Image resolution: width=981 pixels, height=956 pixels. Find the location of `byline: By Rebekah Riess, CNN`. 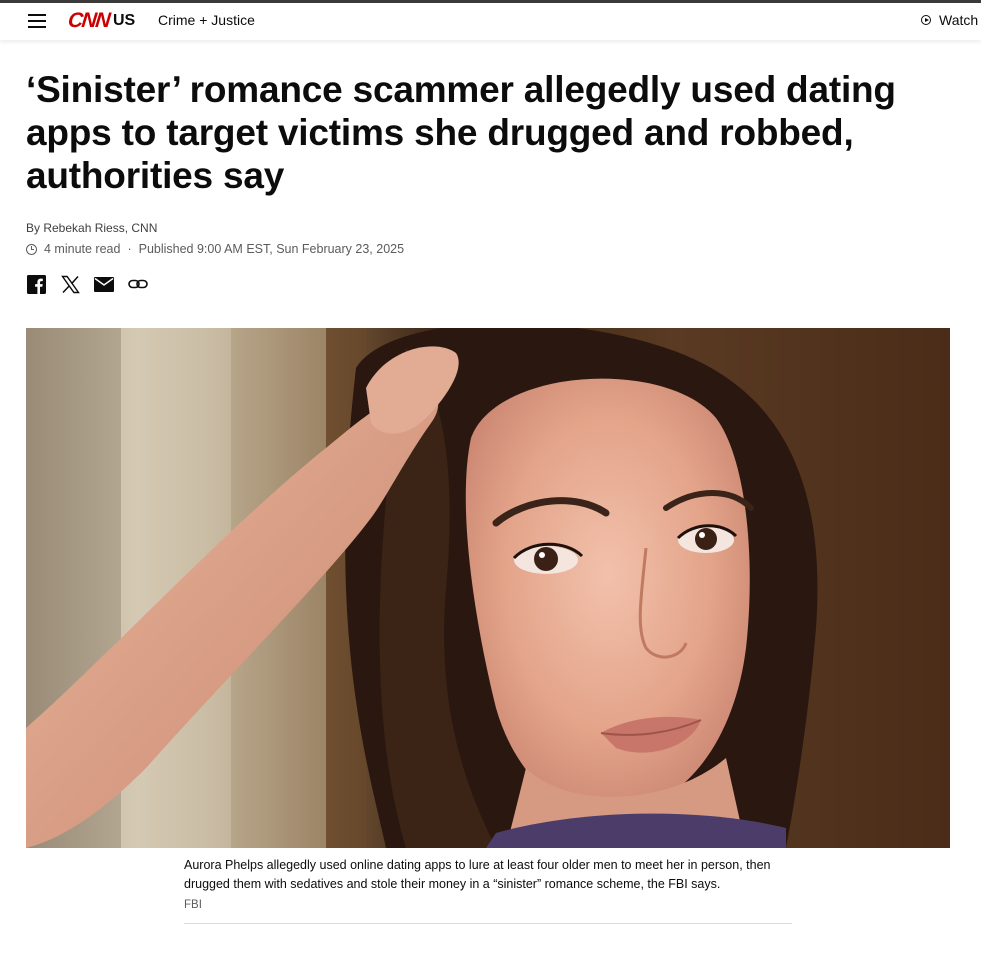

byline: By Rebekah Riess, CNN is located at coordinates (91, 228).